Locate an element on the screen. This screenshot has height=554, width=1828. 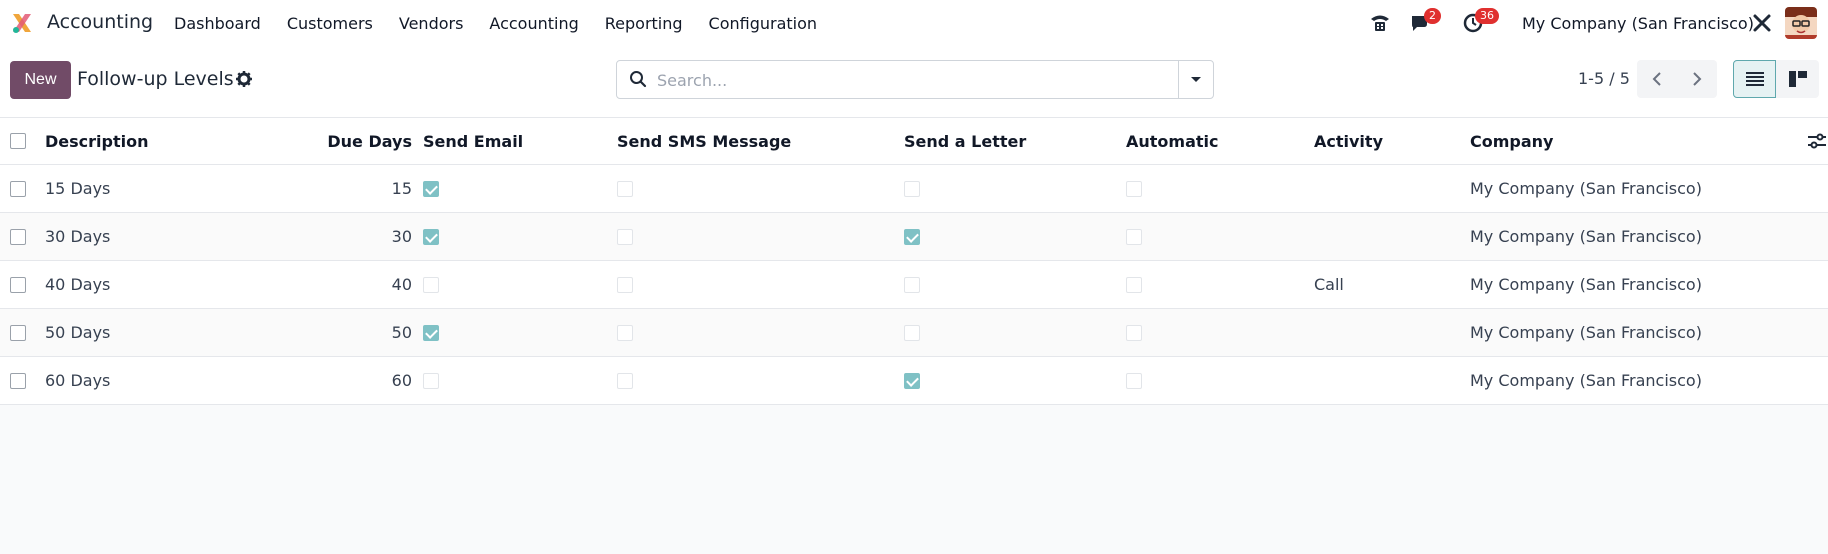
kanban-view-icon is located at coordinates (1797, 79).